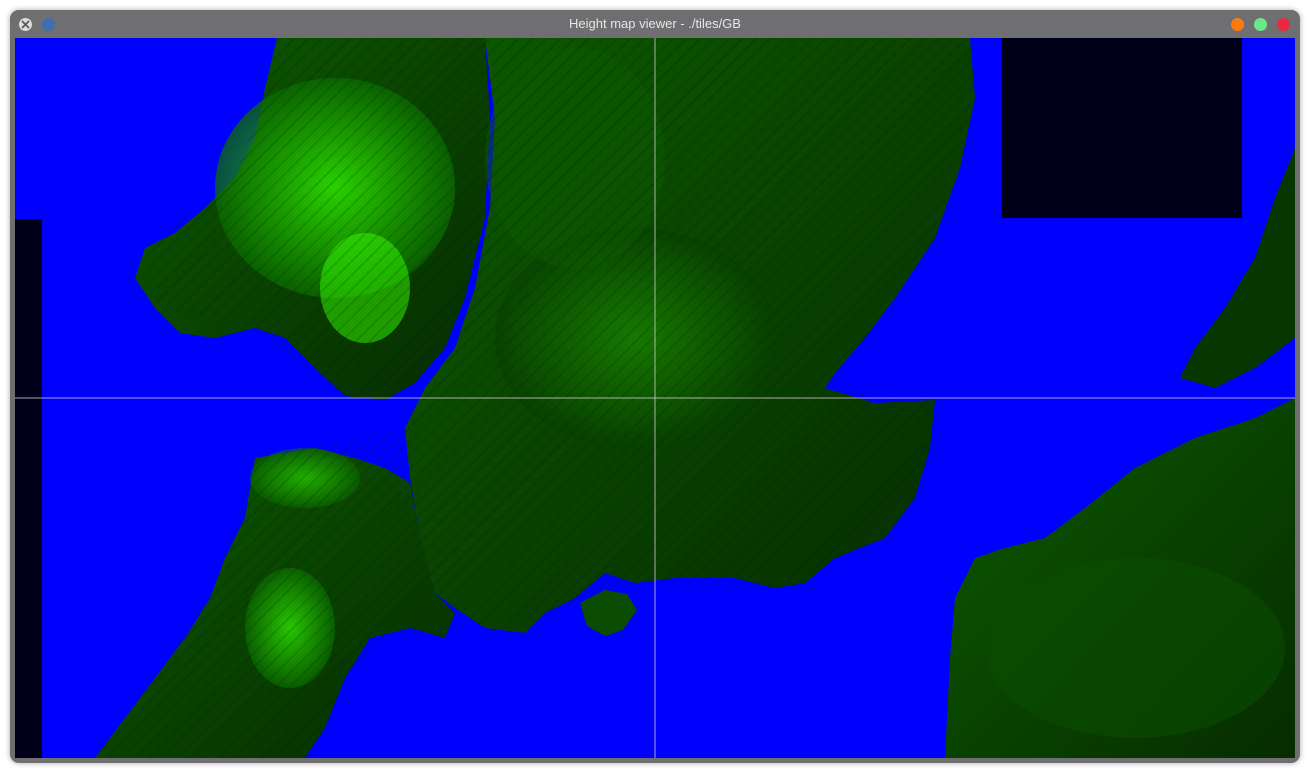 Image resolution: width=1310 pixels, height=773 pixels. Describe the element at coordinates (28, 488) in the screenshot. I see `missing-tile-left` at that location.